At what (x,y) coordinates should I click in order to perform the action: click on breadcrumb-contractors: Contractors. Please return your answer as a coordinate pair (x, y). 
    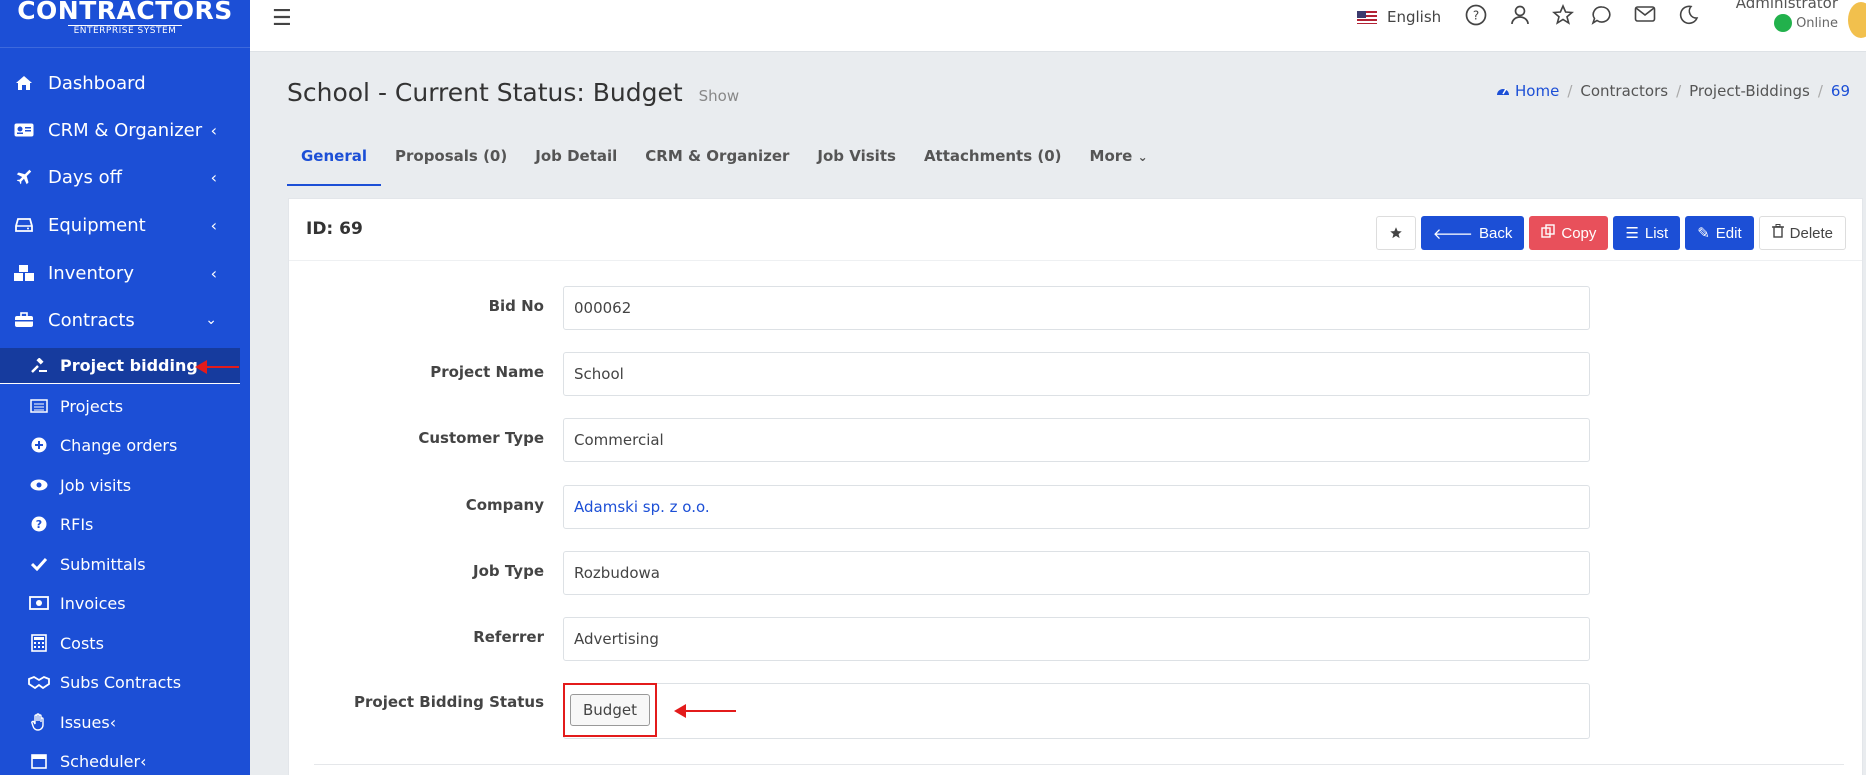
    Looking at the image, I should click on (1624, 91).